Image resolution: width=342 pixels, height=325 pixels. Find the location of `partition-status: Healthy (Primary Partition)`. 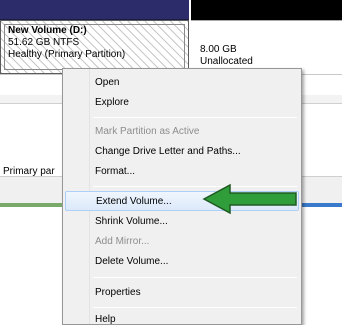

partition-status: Healthy (Primary Partition) is located at coordinates (67, 54).